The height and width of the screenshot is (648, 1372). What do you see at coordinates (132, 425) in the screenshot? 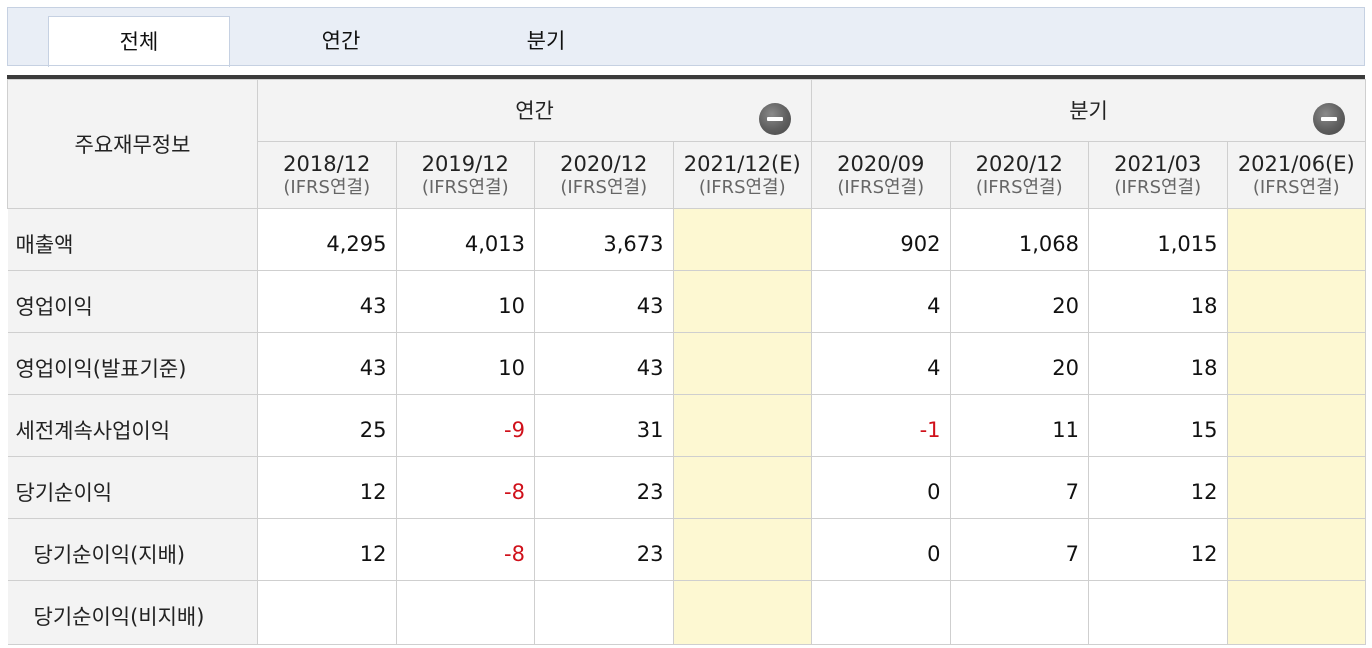
I see `row-label: 세전계속사업이익` at bounding box center [132, 425].